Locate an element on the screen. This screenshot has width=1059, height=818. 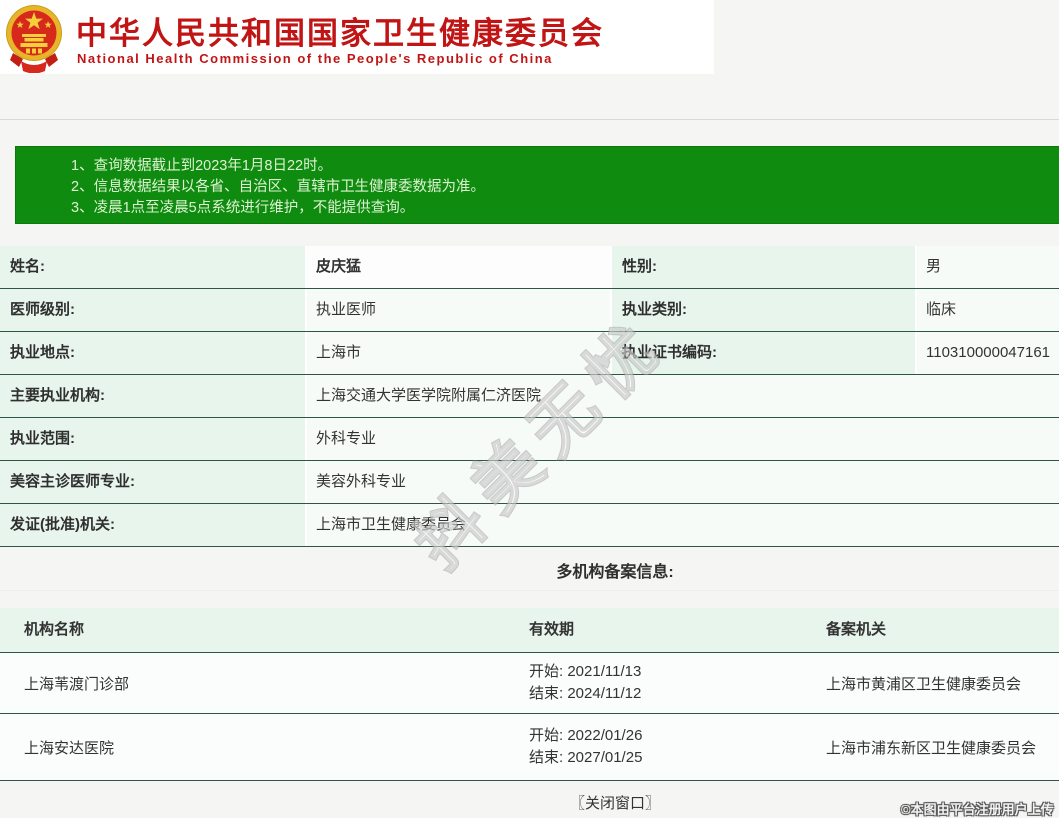
table-row: 主要执业机构: 上海交通大学医学院附属仁济医院 is located at coordinates (529, 396).